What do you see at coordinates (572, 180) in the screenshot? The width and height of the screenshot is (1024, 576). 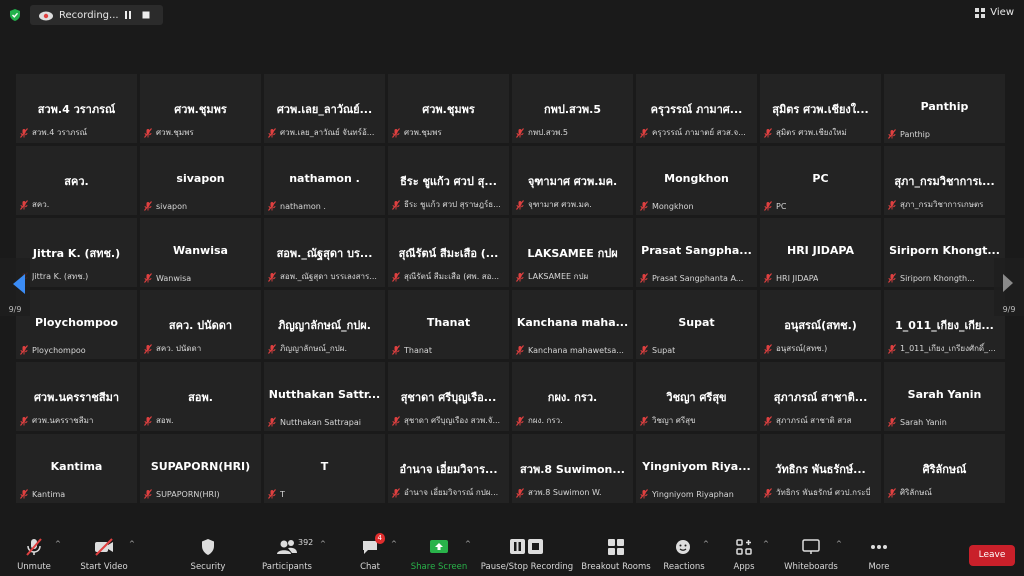 I see `participant-tile: จุฑามาศ ศวพ.มค. จุฑามาศ ศวพ.มค.` at bounding box center [572, 180].